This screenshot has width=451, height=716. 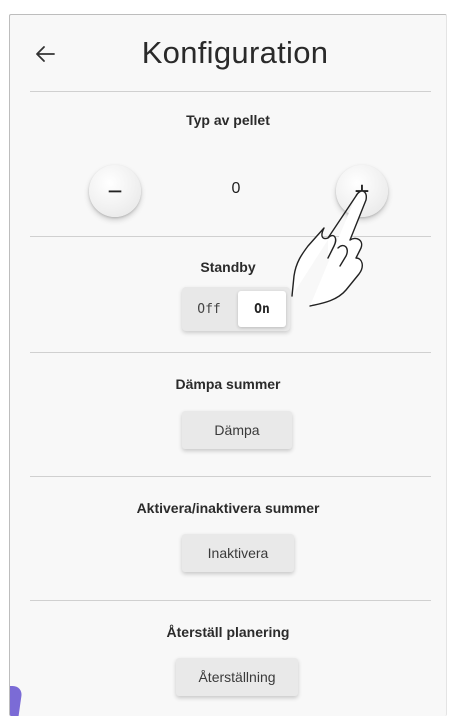 I want to click on minus-icon: −, so click(x=115, y=190).